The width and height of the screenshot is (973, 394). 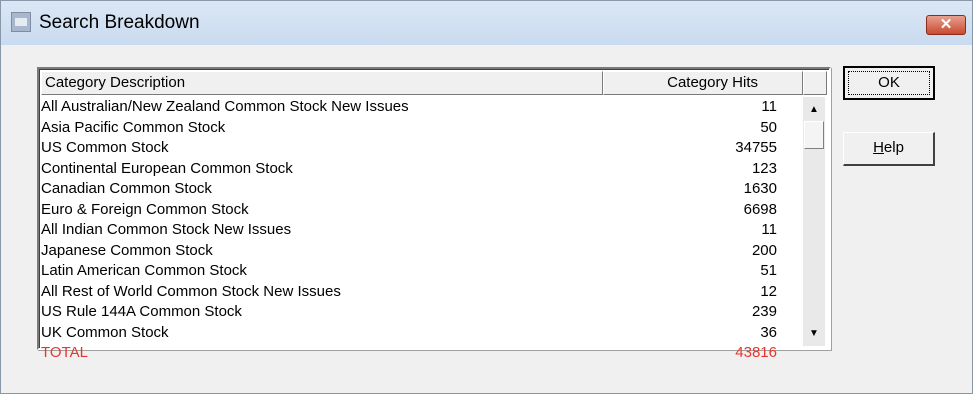 I want to click on category-hits: 43816, so click(x=756, y=352).